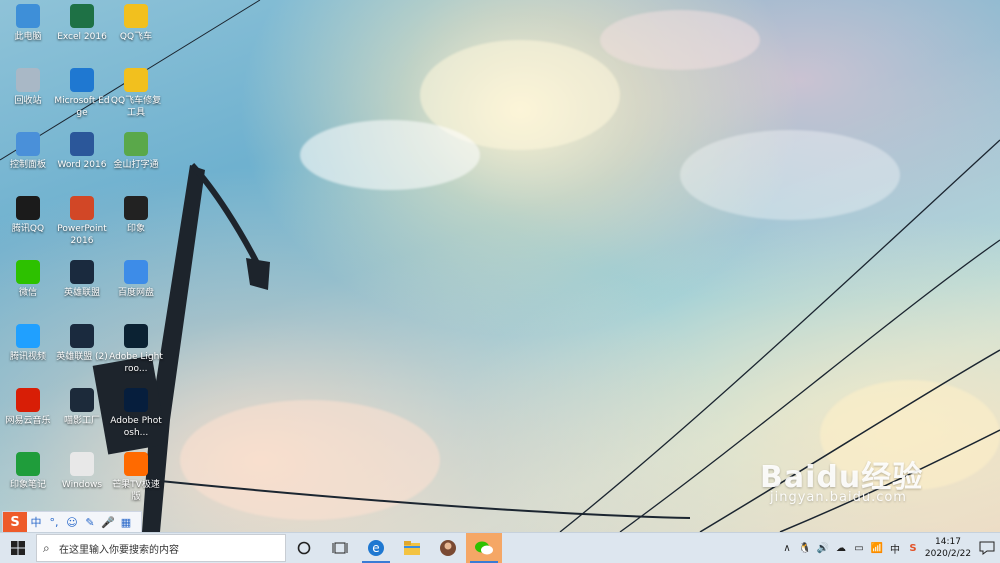 The height and width of the screenshot is (563, 1000). I want to click on desktop-icon: 腾讯视频, so click(28, 343).